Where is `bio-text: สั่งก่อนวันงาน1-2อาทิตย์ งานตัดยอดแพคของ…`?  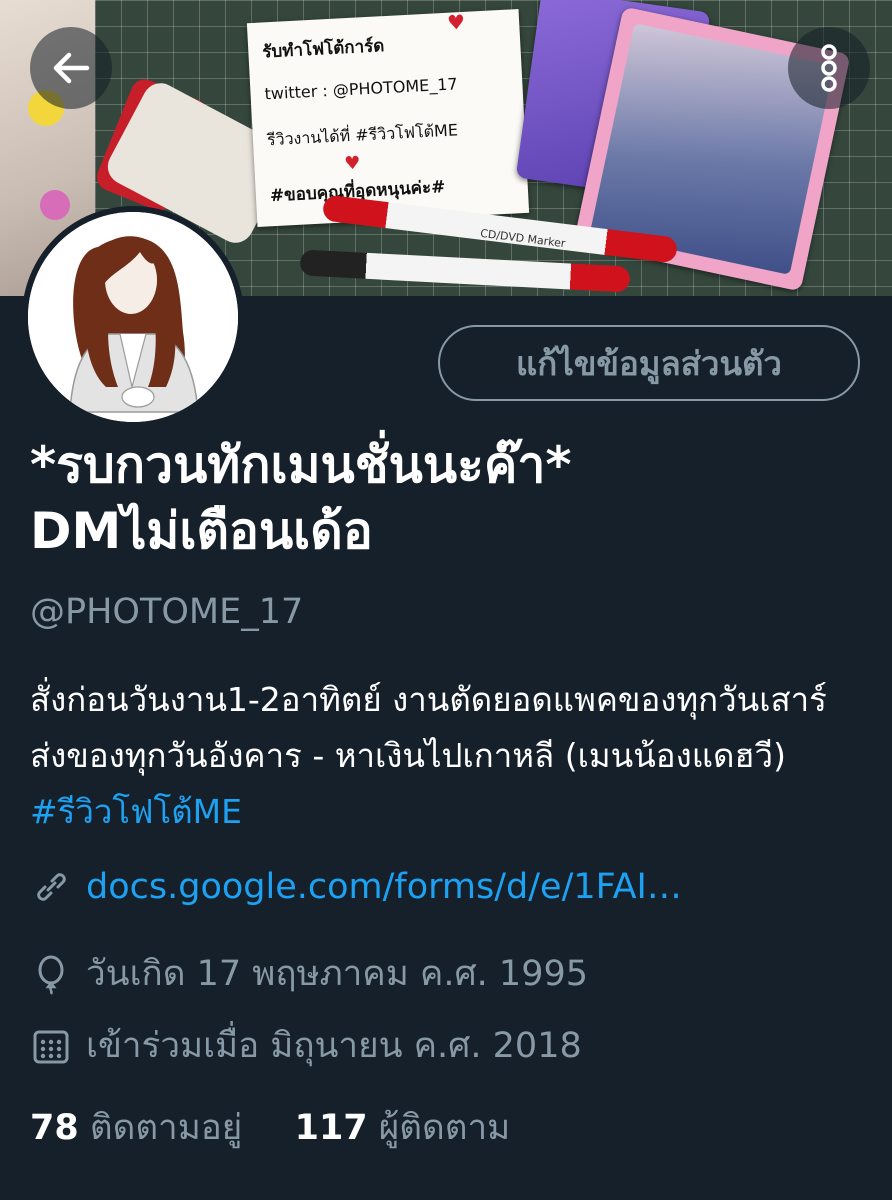
bio-text: สั่งก่อนวันงาน1-2อาทิตย์ งานตัดยอดแพคของ… is located at coordinates (428, 727).